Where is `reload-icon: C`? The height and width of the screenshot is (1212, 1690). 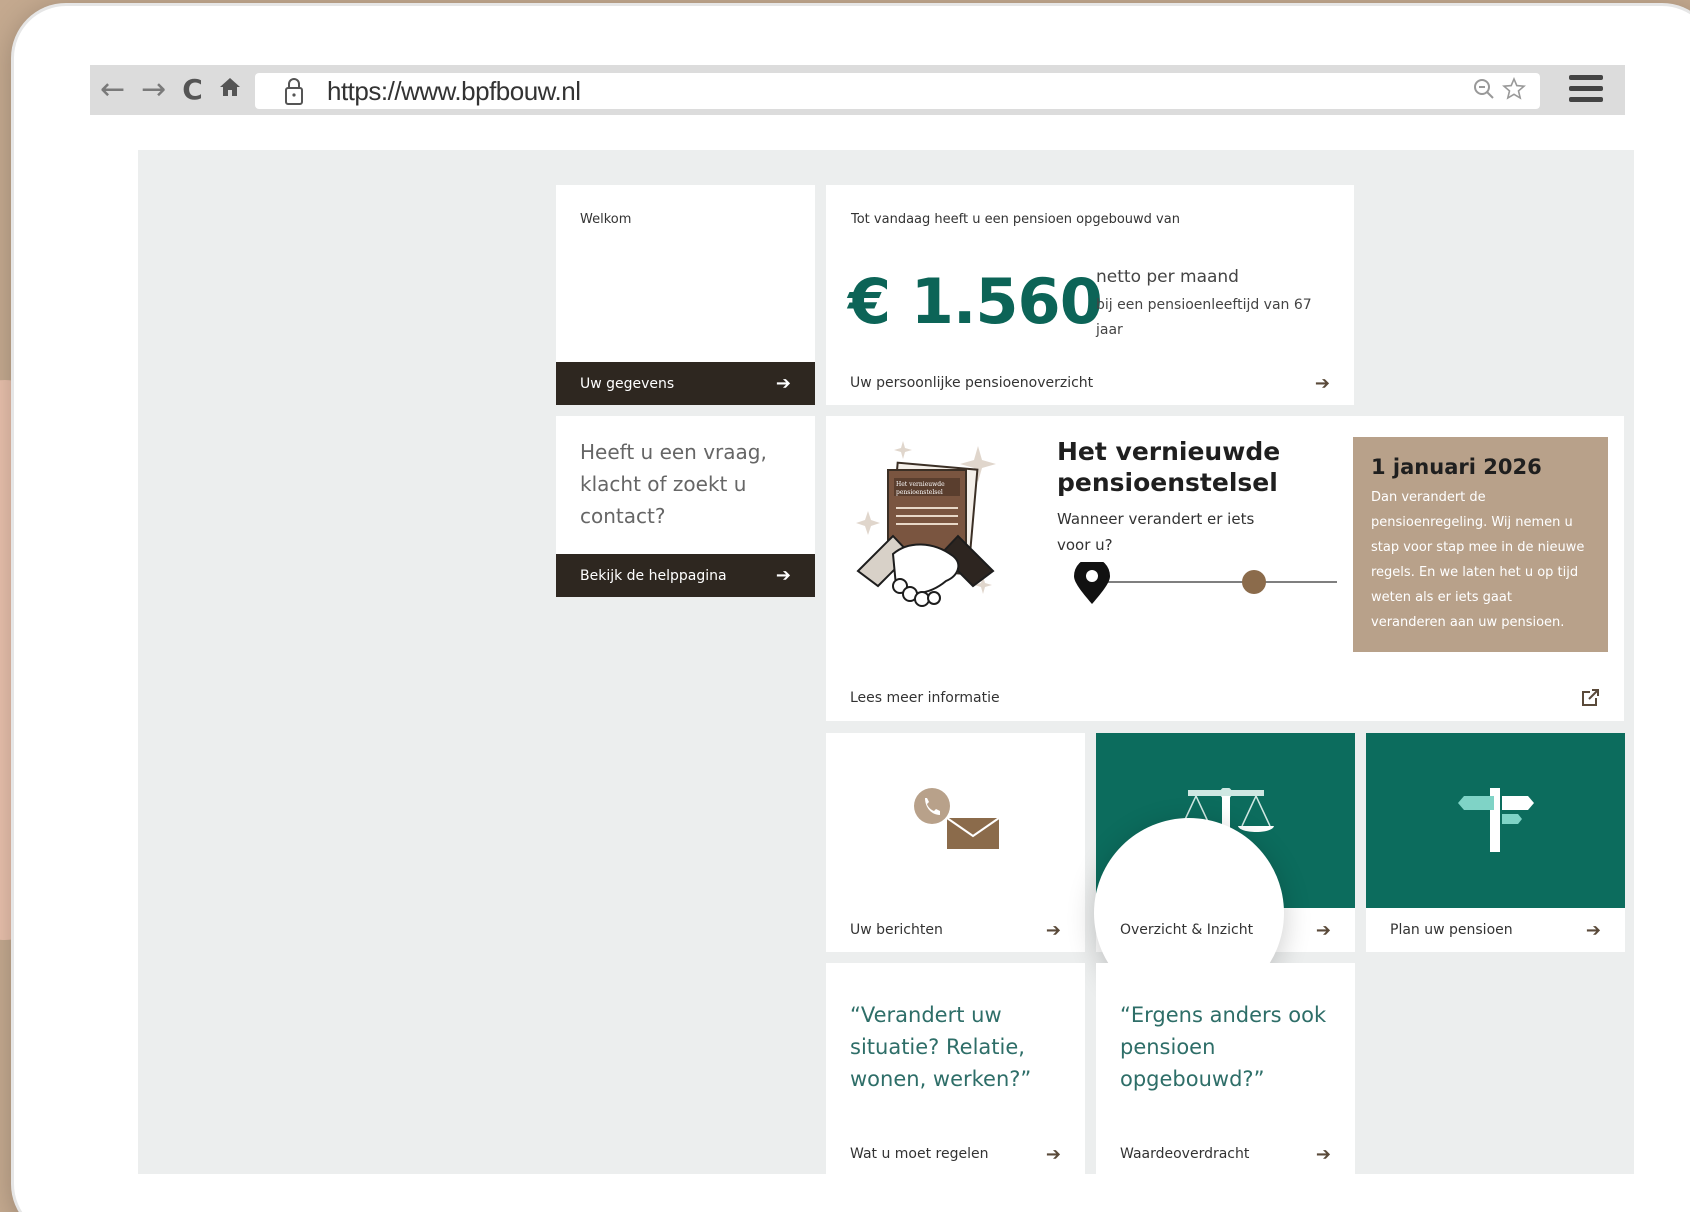 reload-icon: C is located at coordinates (192, 90).